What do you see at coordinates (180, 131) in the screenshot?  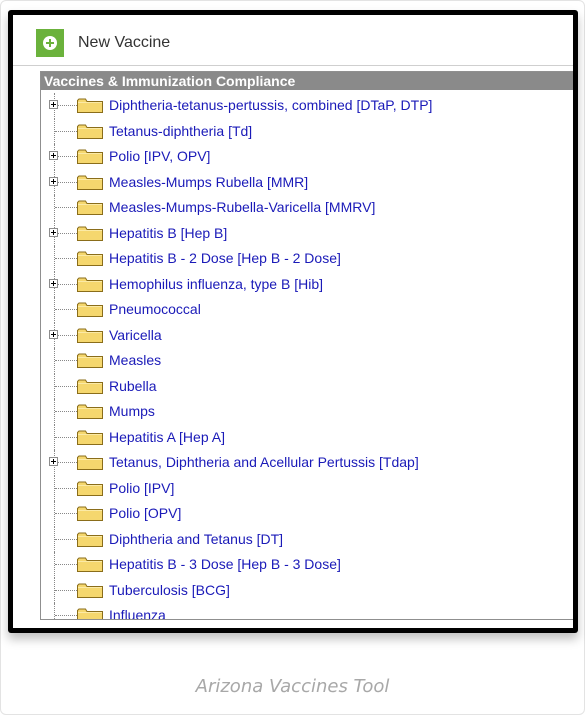 I see `tree-item-label: Tetanus-diphtheria [Td]` at bounding box center [180, 131].